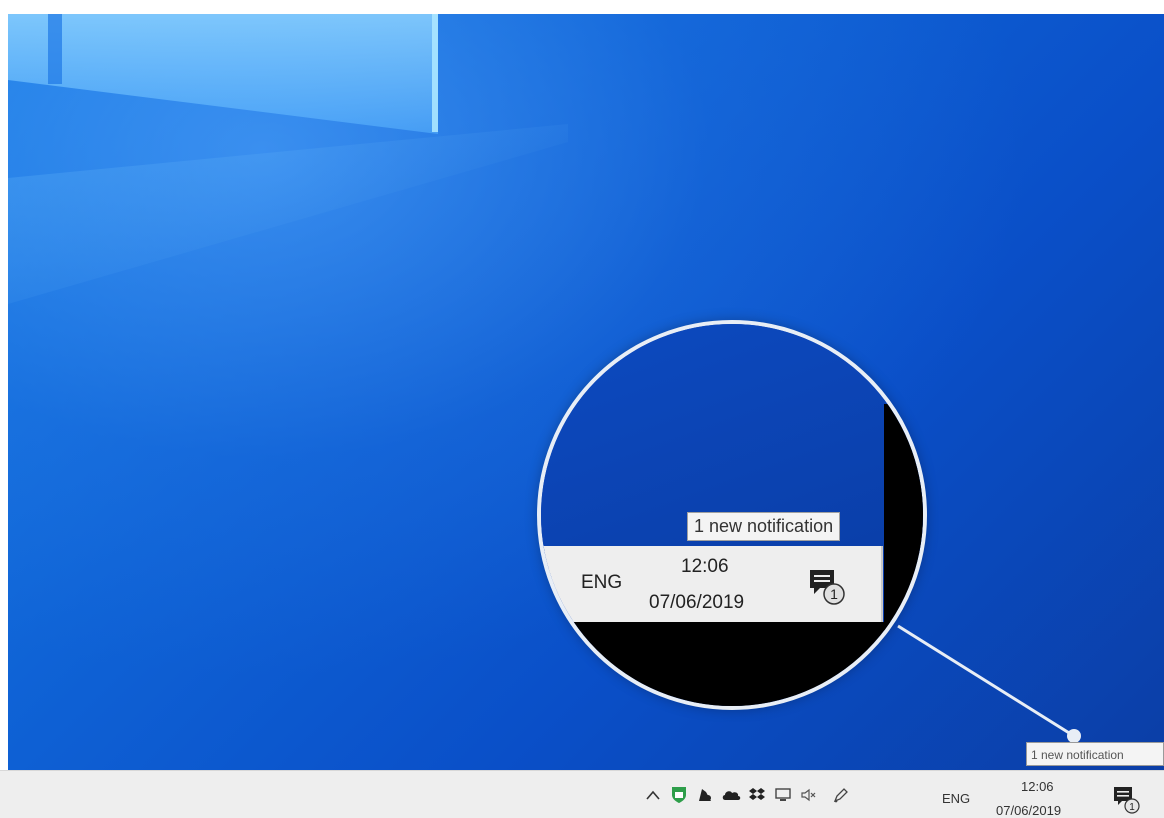 This screenshot has height=818, width=1164. I want to click on app-icon, so click(705, 794).